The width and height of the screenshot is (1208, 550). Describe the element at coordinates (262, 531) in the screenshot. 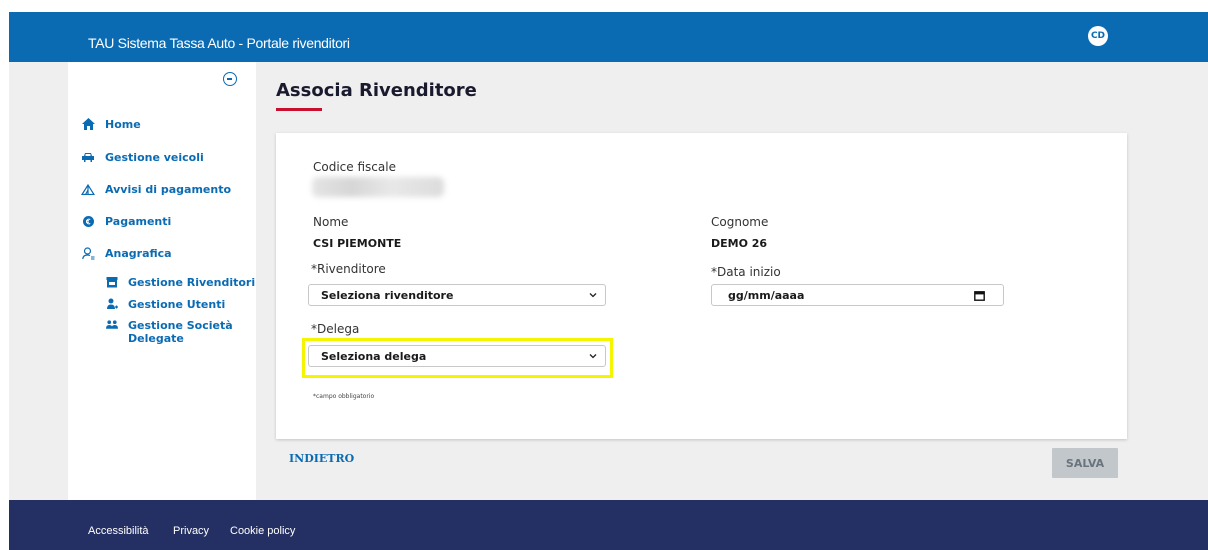

I see `footer-link-cookie-policy: Cookie policy` at that location.